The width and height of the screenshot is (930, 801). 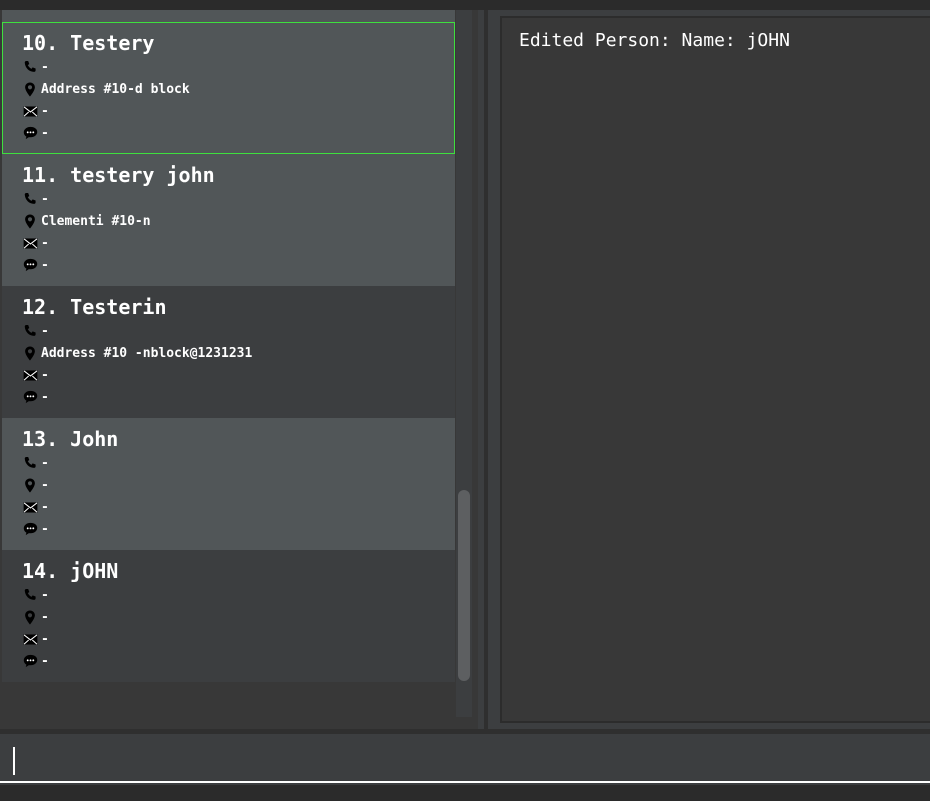 What do you see at coordinates (238, 175) in the screenshot?
I see `person-name: 11. testery john` at bounding box center [238, 175].